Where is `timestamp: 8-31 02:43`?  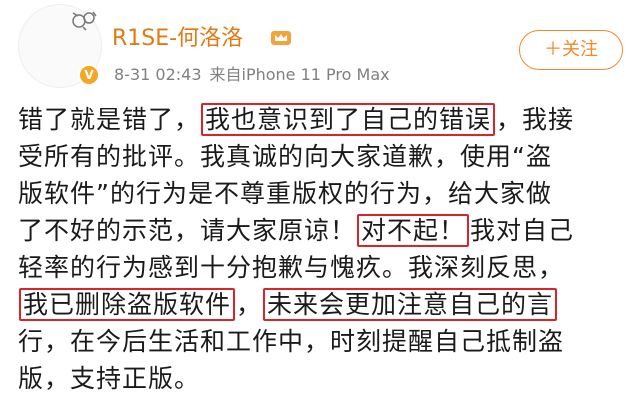 timestamp: 8-31 02:43 is located at coordinates (158, 74).